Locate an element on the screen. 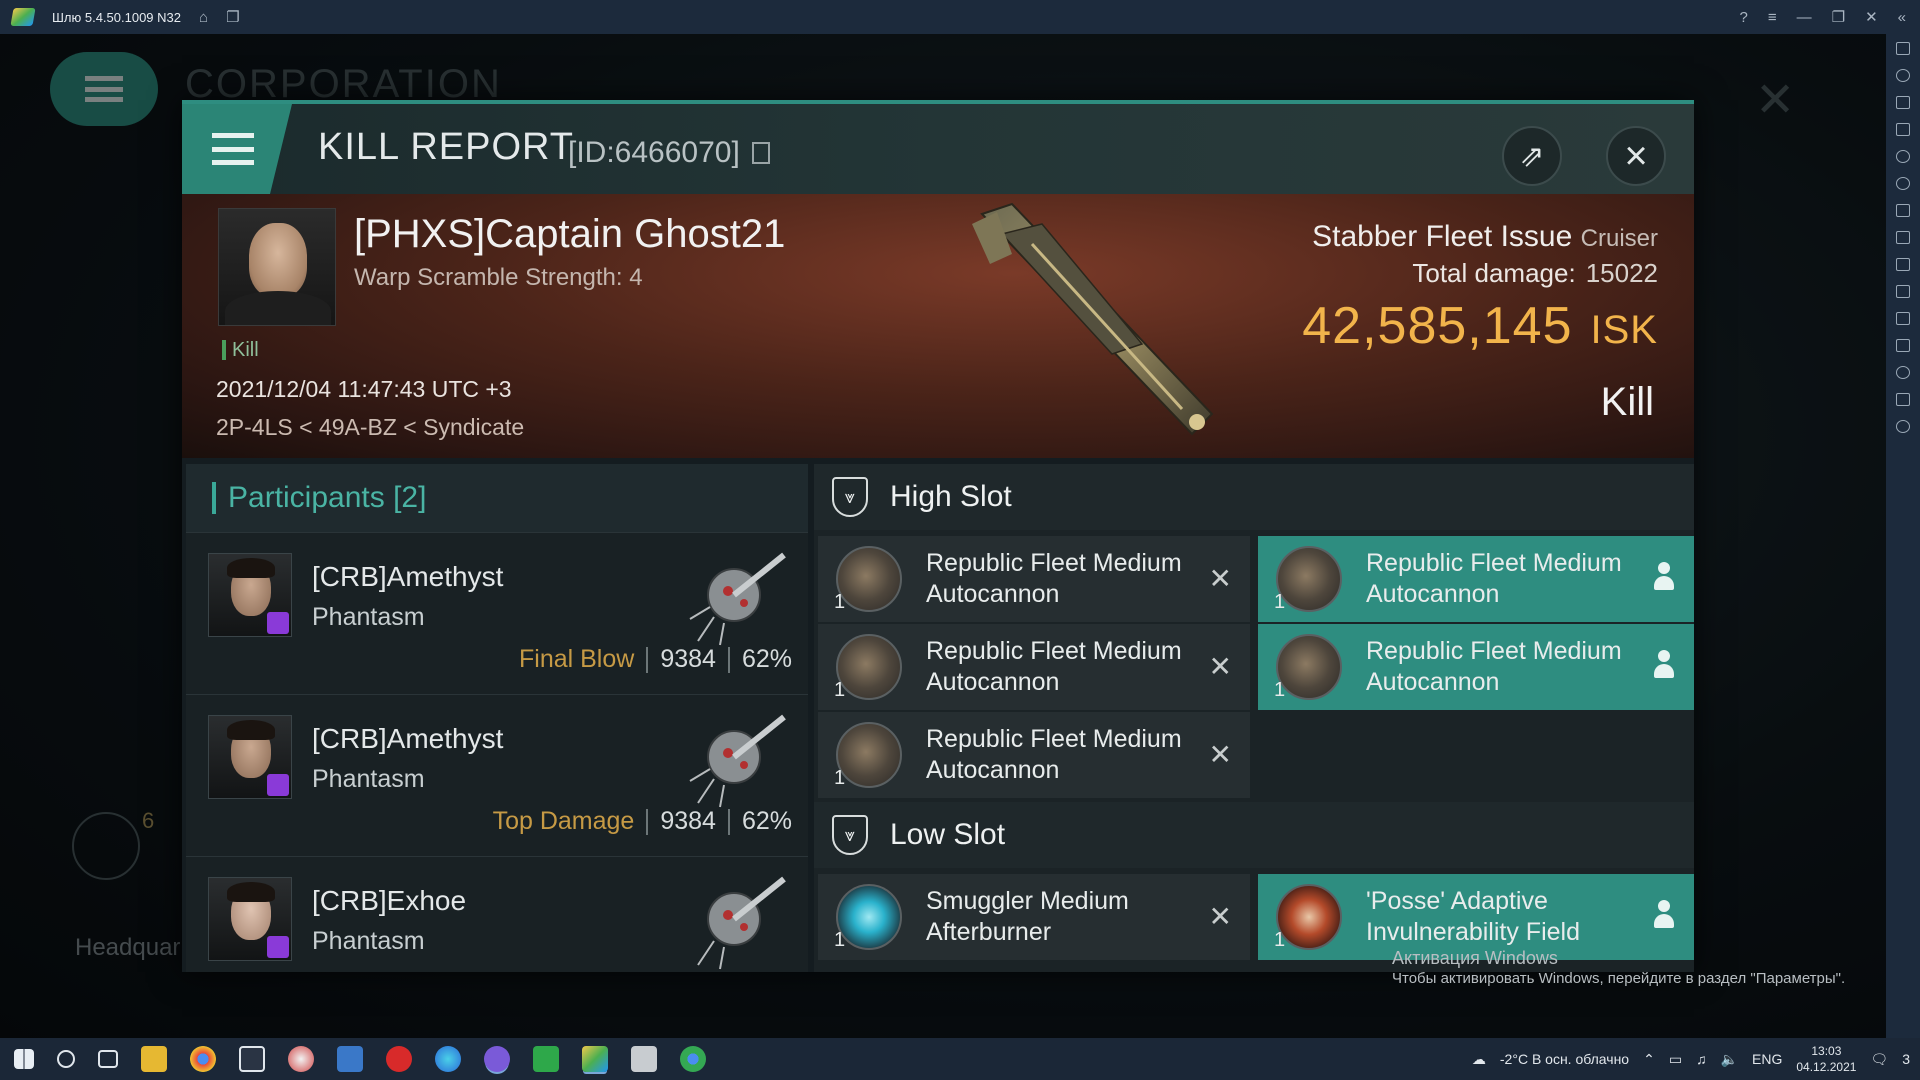 This screenshot has width=1920, height=1080. video-icon is located at coordinates (1903, 102).